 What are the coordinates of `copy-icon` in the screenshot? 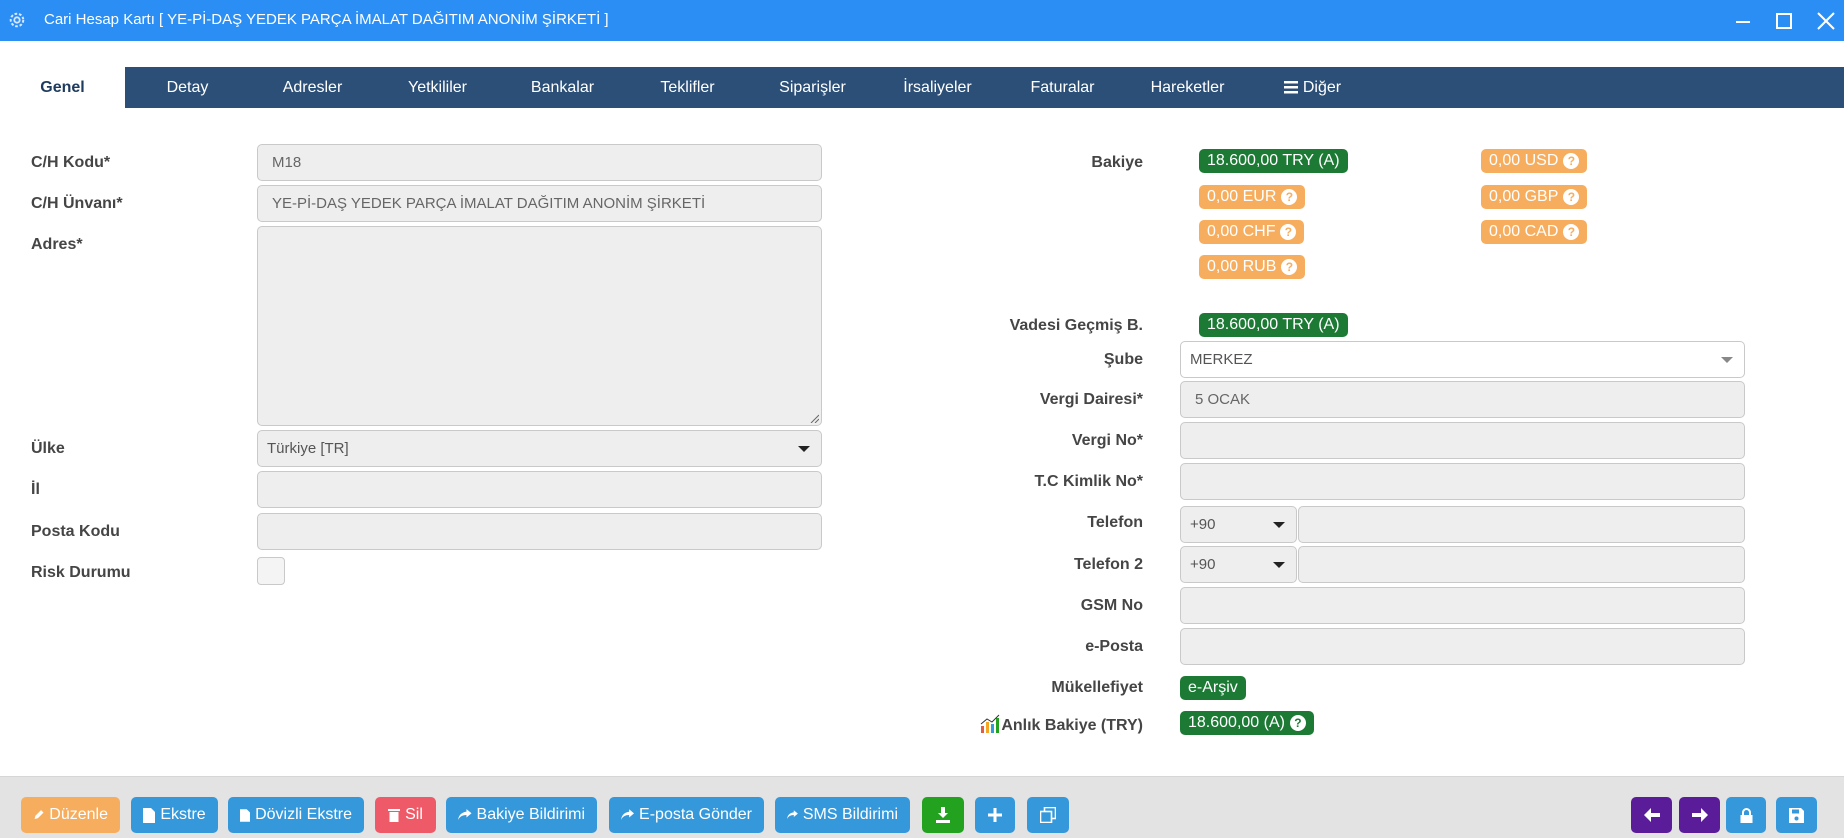 It's located at (1048, 815).